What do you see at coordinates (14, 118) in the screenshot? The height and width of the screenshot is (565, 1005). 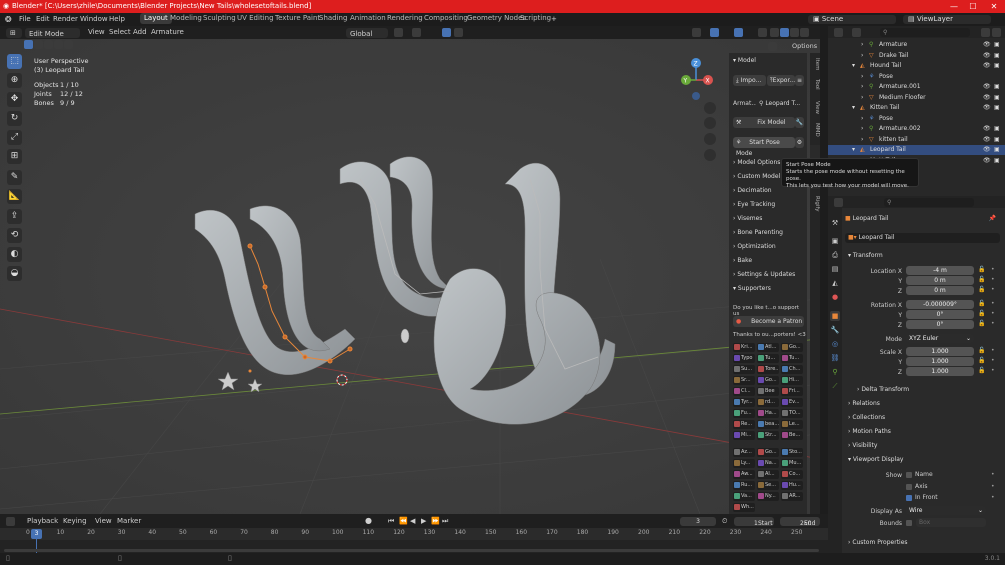 I see `rotate-tool-icon: ↻` at bounding box center [14, 118].